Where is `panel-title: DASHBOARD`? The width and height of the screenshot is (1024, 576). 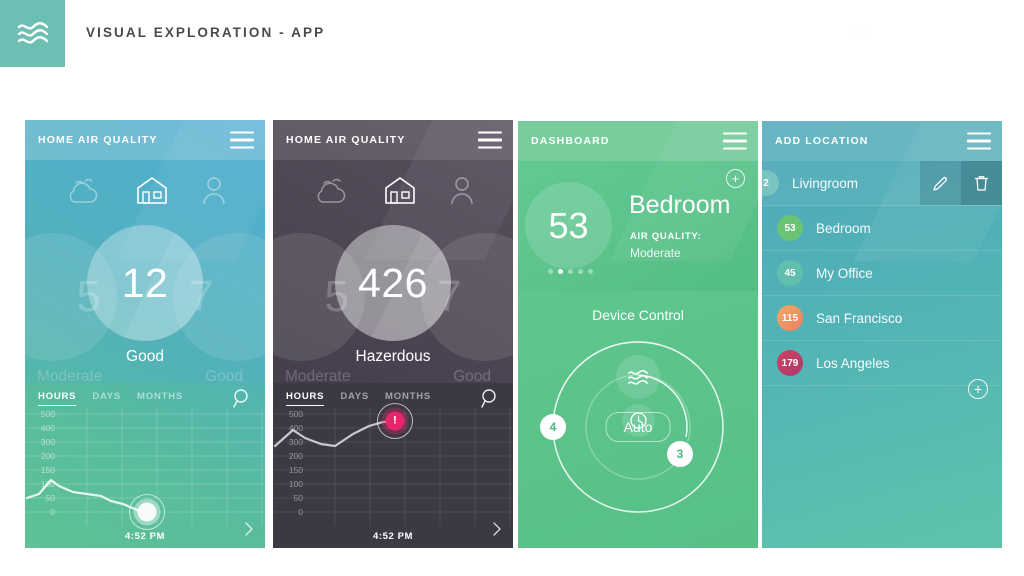 panel-title: DASHBOARD is located at coordinates (570, 141).